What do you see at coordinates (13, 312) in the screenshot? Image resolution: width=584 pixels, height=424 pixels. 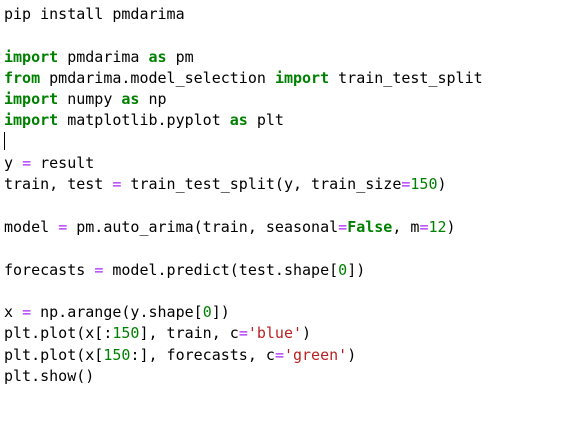 I see `code-token: x` at bounding box center [13, 312].